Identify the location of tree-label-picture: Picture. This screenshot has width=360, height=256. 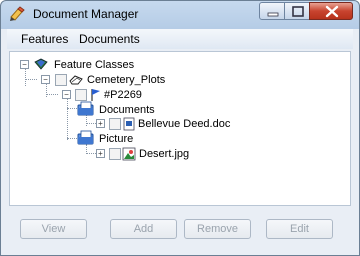
(116, 139).